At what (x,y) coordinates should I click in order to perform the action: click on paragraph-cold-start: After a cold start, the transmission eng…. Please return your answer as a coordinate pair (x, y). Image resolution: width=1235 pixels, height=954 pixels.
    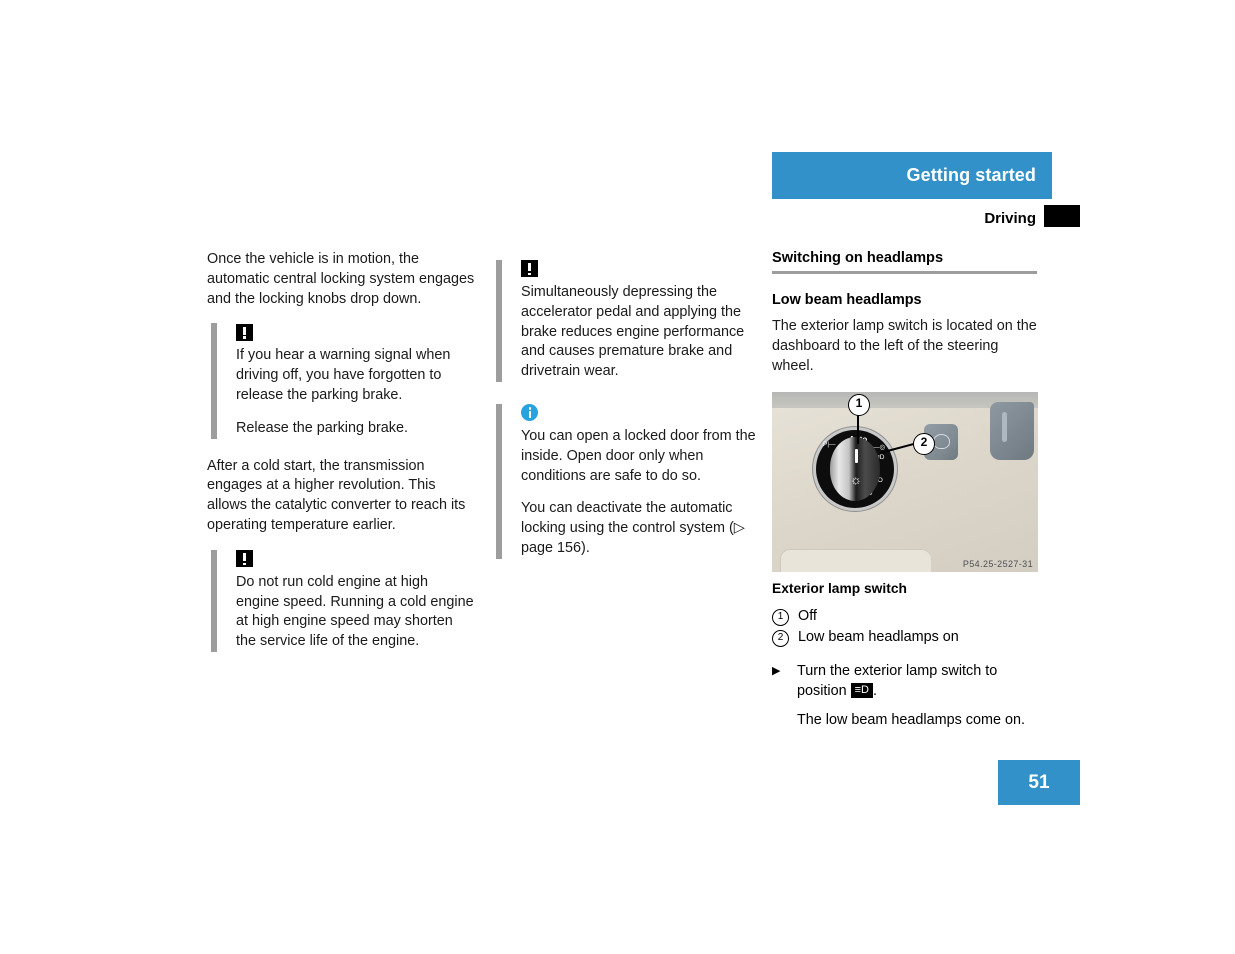
    Looking at the image, I should click on (336, 495).